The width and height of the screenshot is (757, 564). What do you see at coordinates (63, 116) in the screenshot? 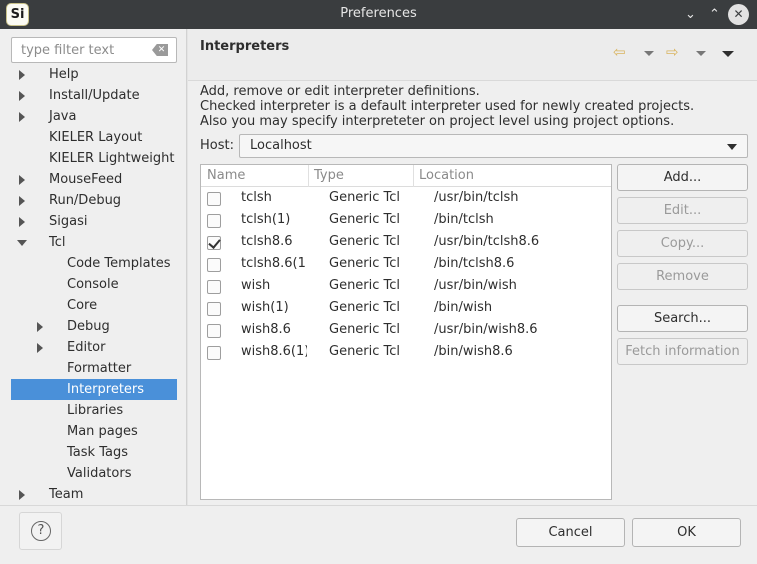
I see `tree-item-label: Java` at bounding box center [63, 116].